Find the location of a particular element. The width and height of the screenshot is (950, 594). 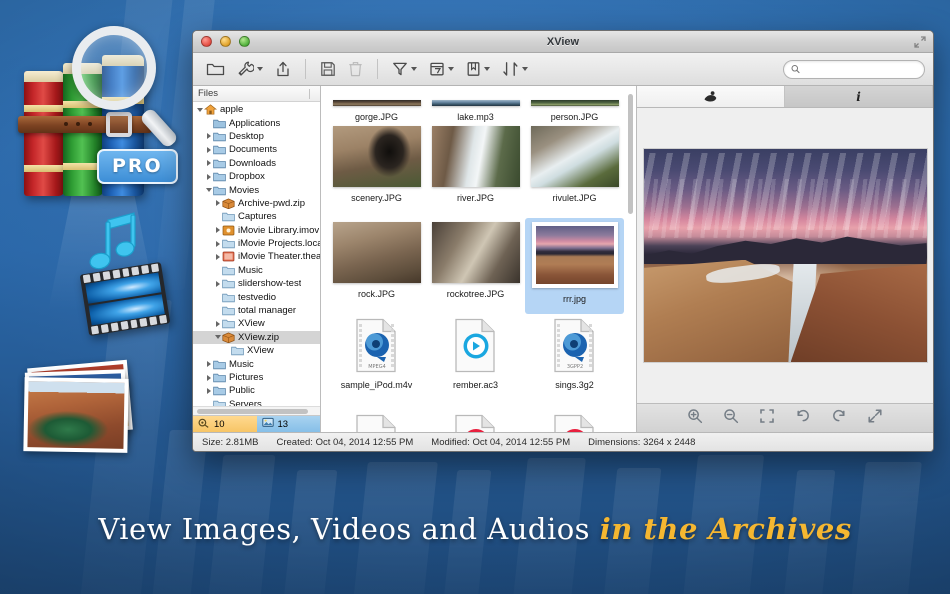

sidebar-item-archive-pwd-zip: Archive-pwd.zip is located at coordinates (256, 203).